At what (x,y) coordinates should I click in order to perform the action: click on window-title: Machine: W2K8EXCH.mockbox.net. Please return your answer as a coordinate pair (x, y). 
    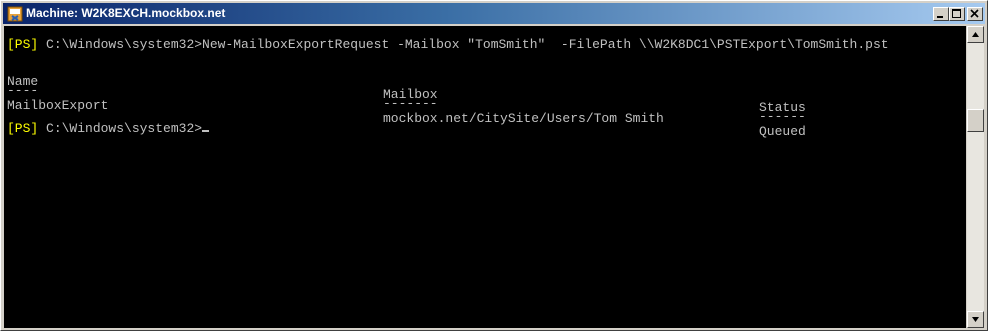
    Looking at the image, I should click on (126, 13).